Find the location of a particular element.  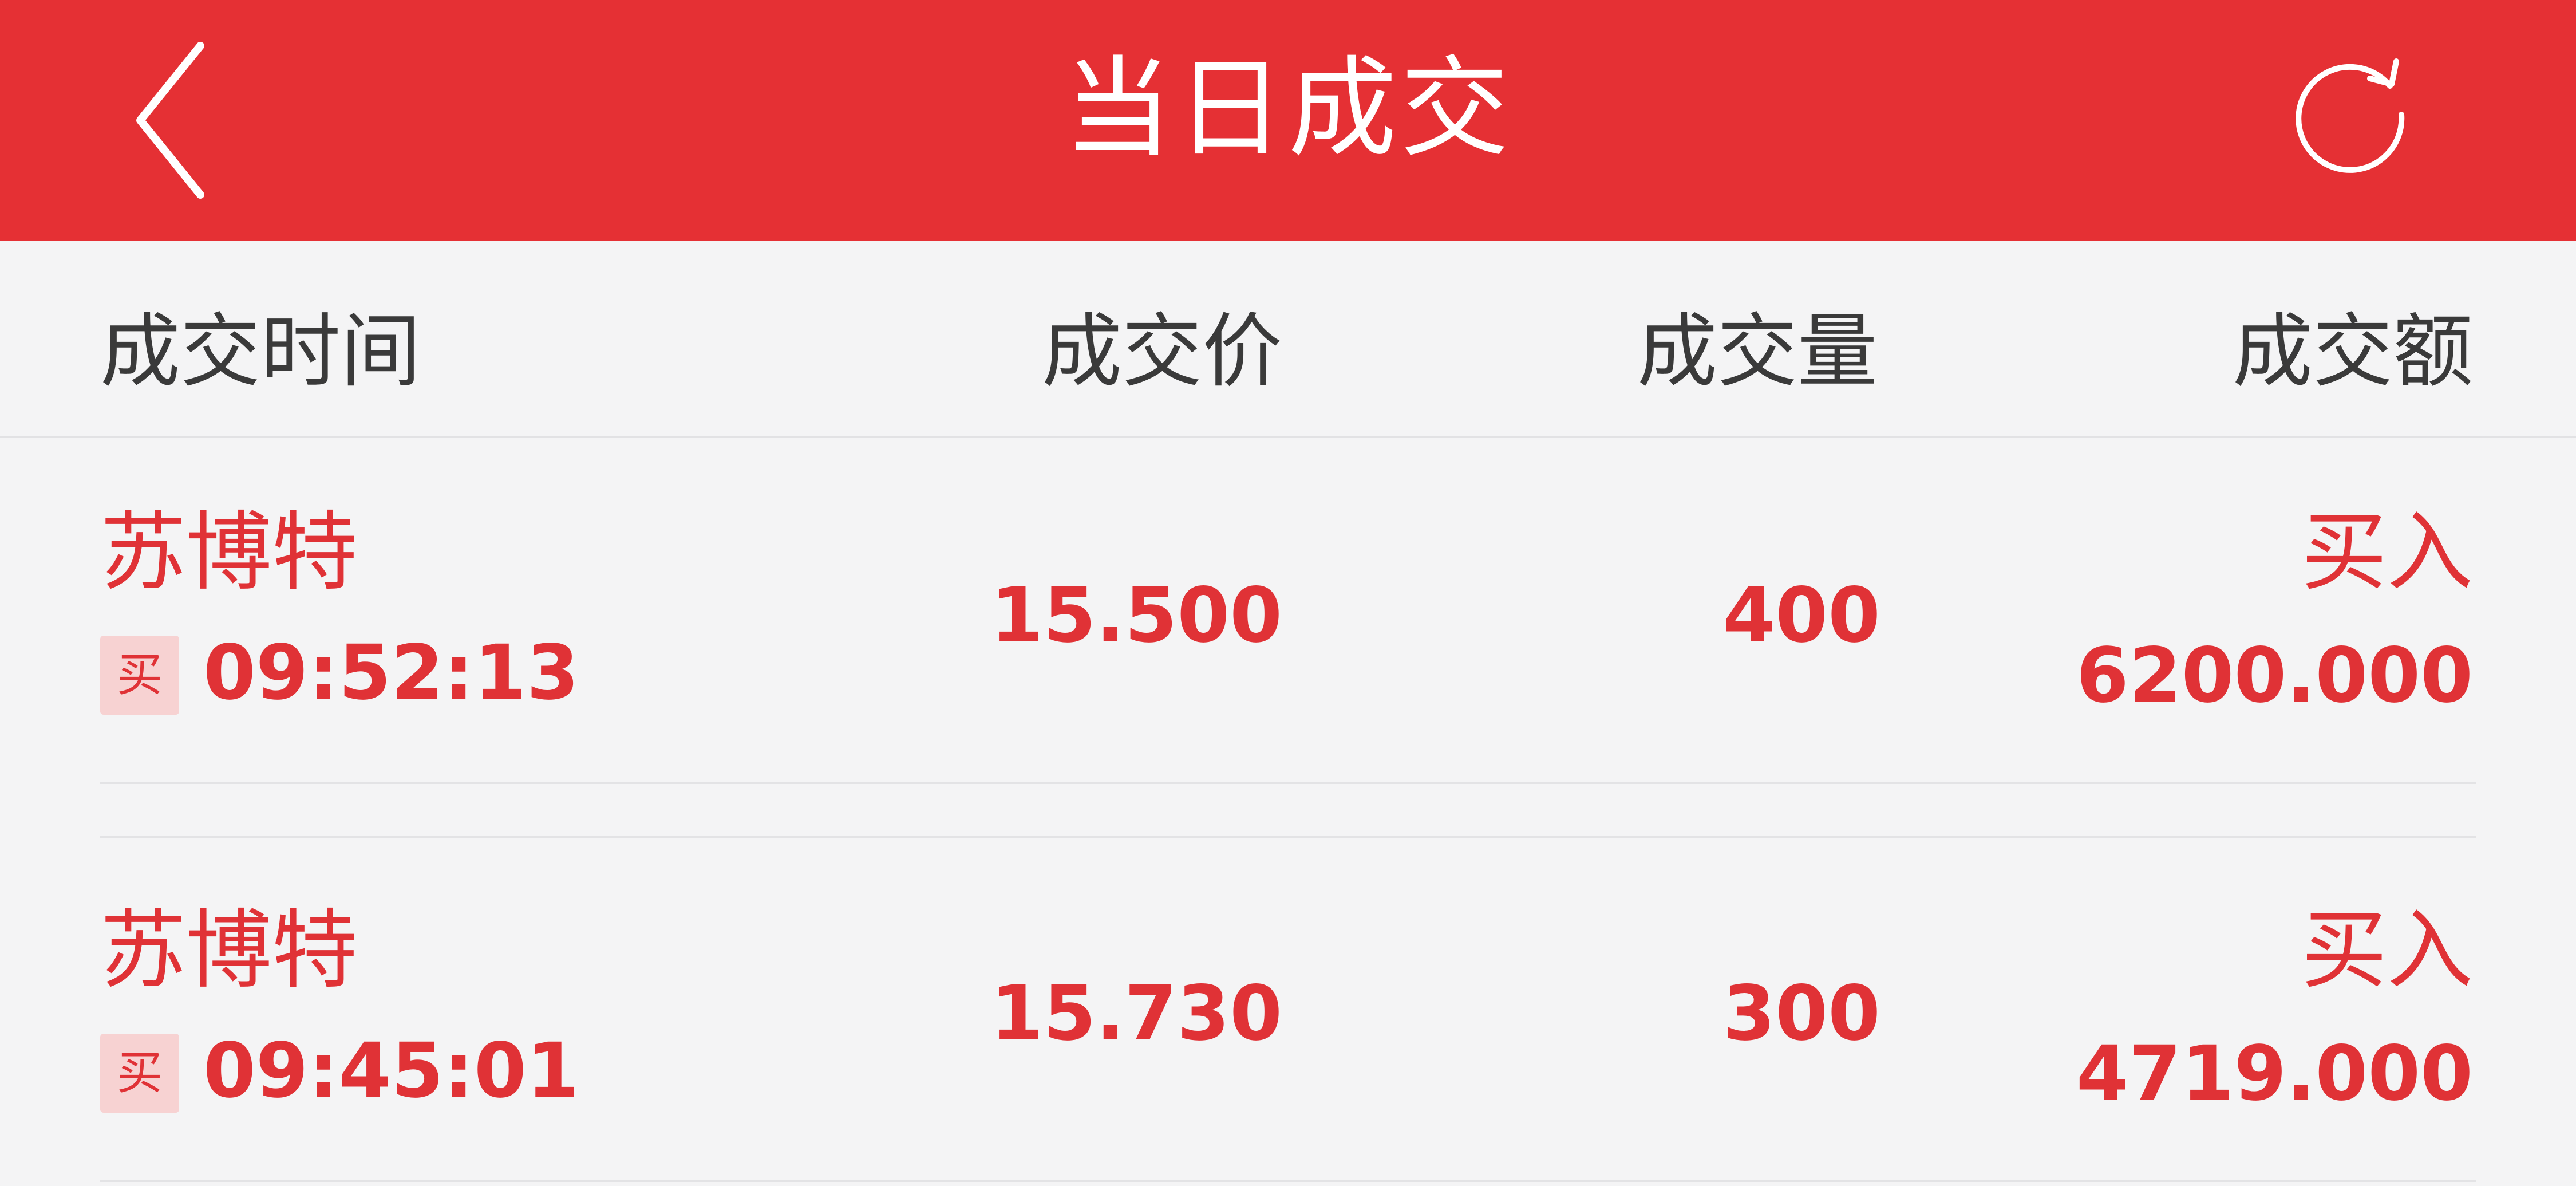

trade-volume: 400 is located at coordinates (1801, 616).